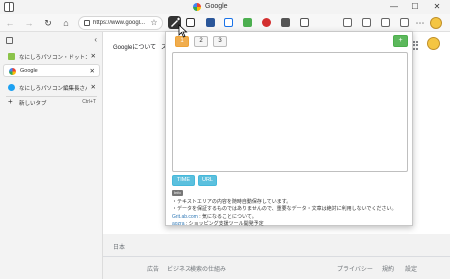  I want to click on extension-red-icon, so click(266, 22).